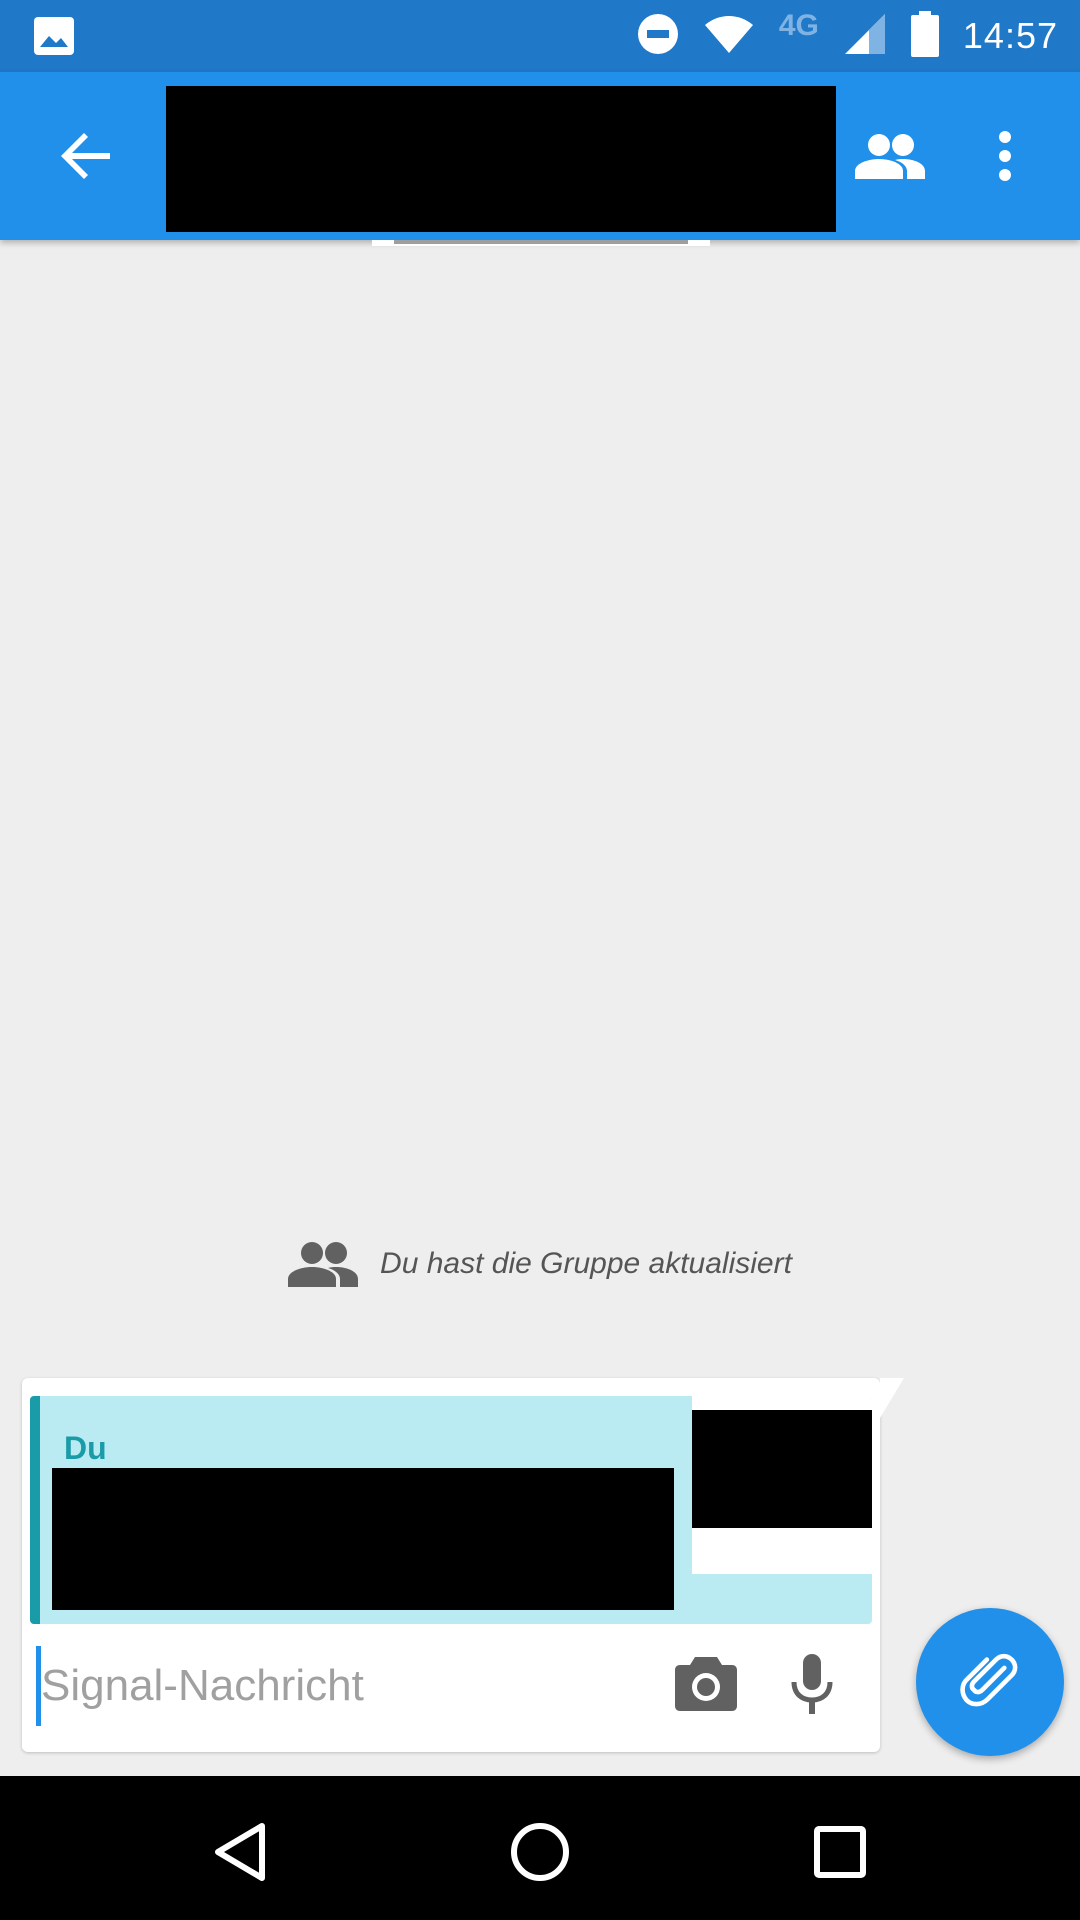  I want to click on arrow-back-icon, so click(85, 156).